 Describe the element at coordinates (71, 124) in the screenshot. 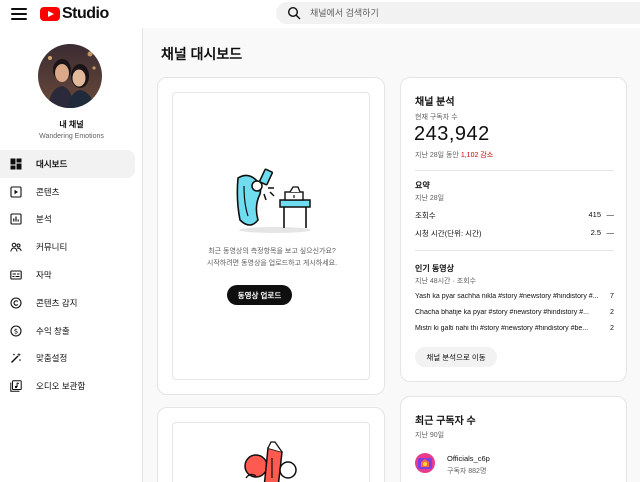

I see `my-channel-label: 내 채널` at that location.